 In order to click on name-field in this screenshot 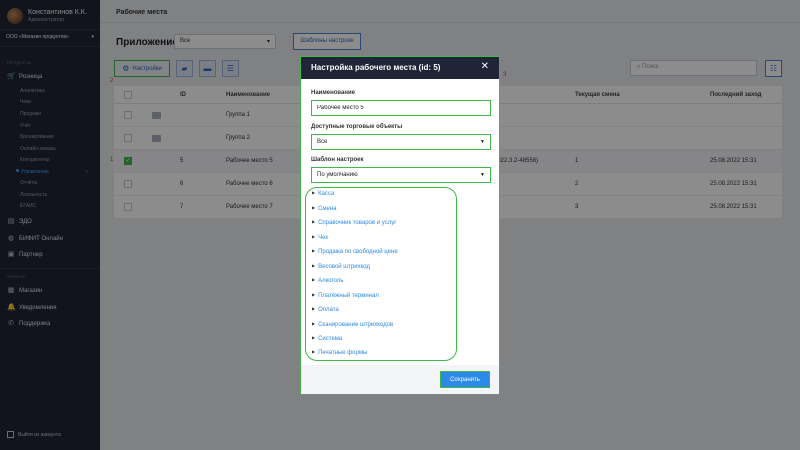, I will do `click(401, 108)`.